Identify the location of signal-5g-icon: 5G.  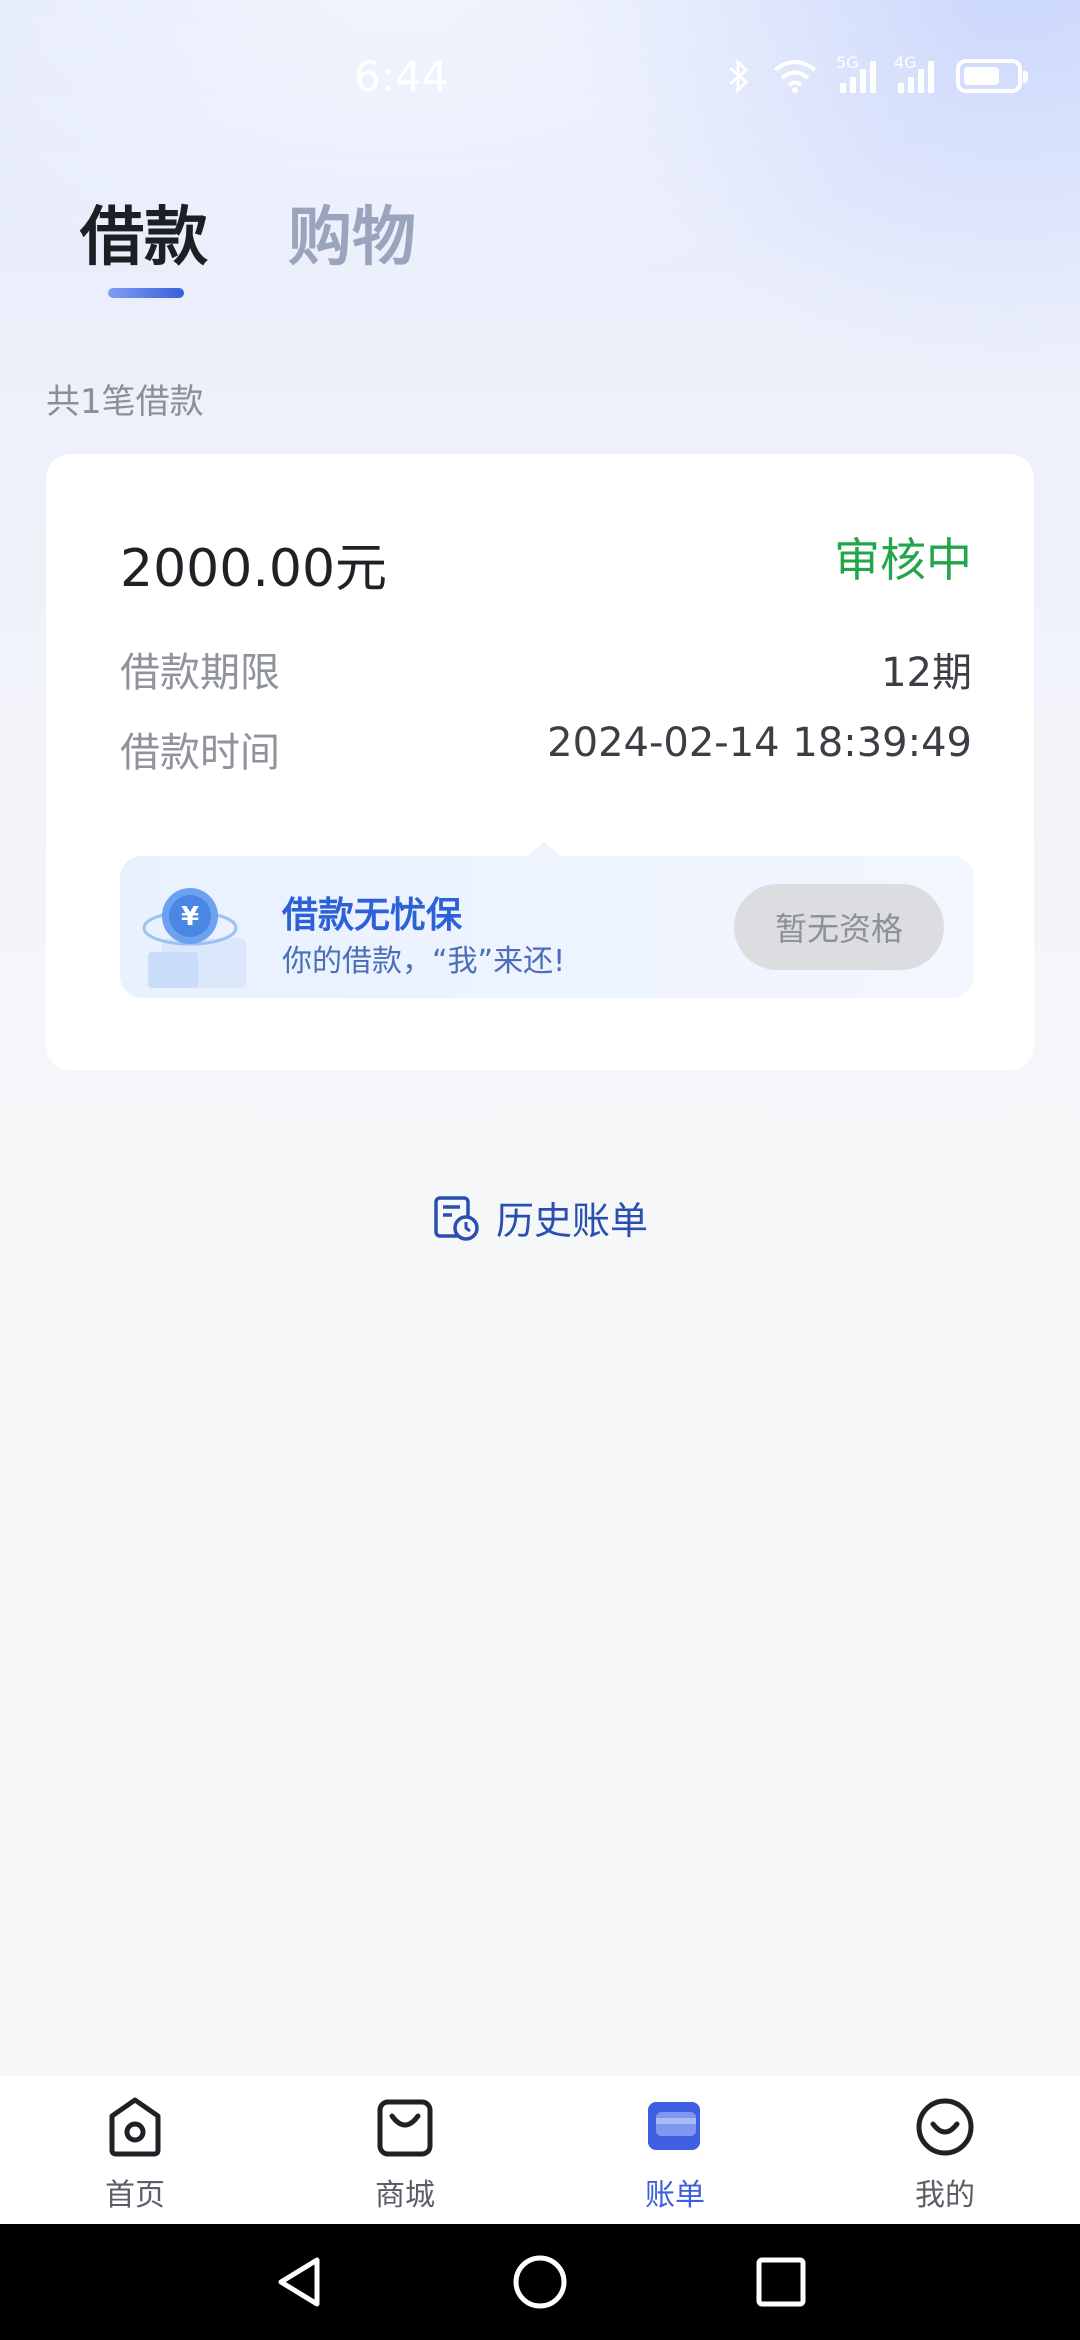
(856, 73).